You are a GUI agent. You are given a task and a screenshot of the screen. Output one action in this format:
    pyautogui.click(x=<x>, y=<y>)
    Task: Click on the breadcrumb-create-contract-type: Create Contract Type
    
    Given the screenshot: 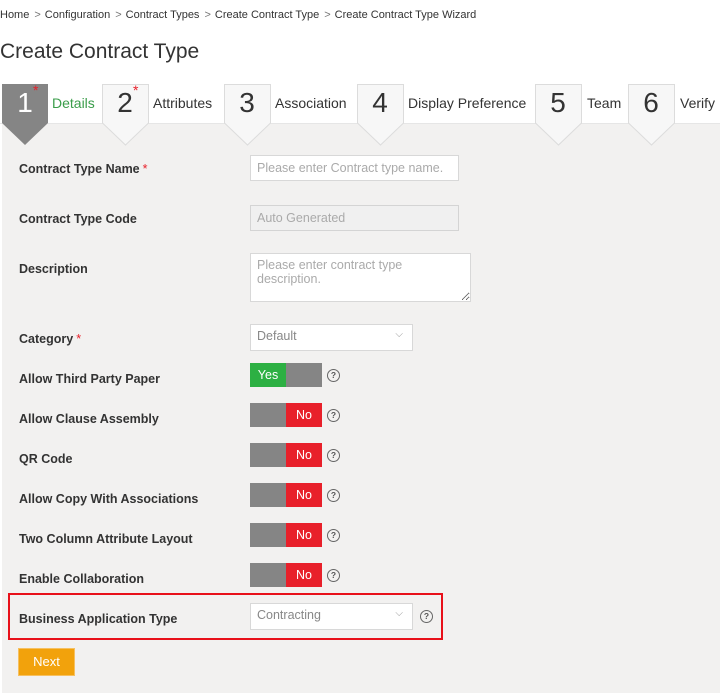 What is the action you would take?
    pyautogui.click(x=267, y=15)
    